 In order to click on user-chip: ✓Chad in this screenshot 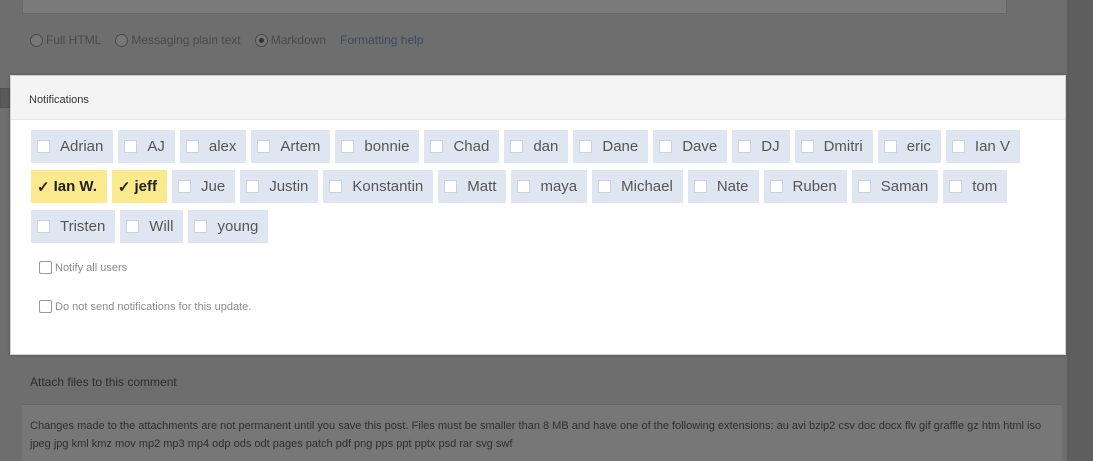, I will do `click(462, 146)`.